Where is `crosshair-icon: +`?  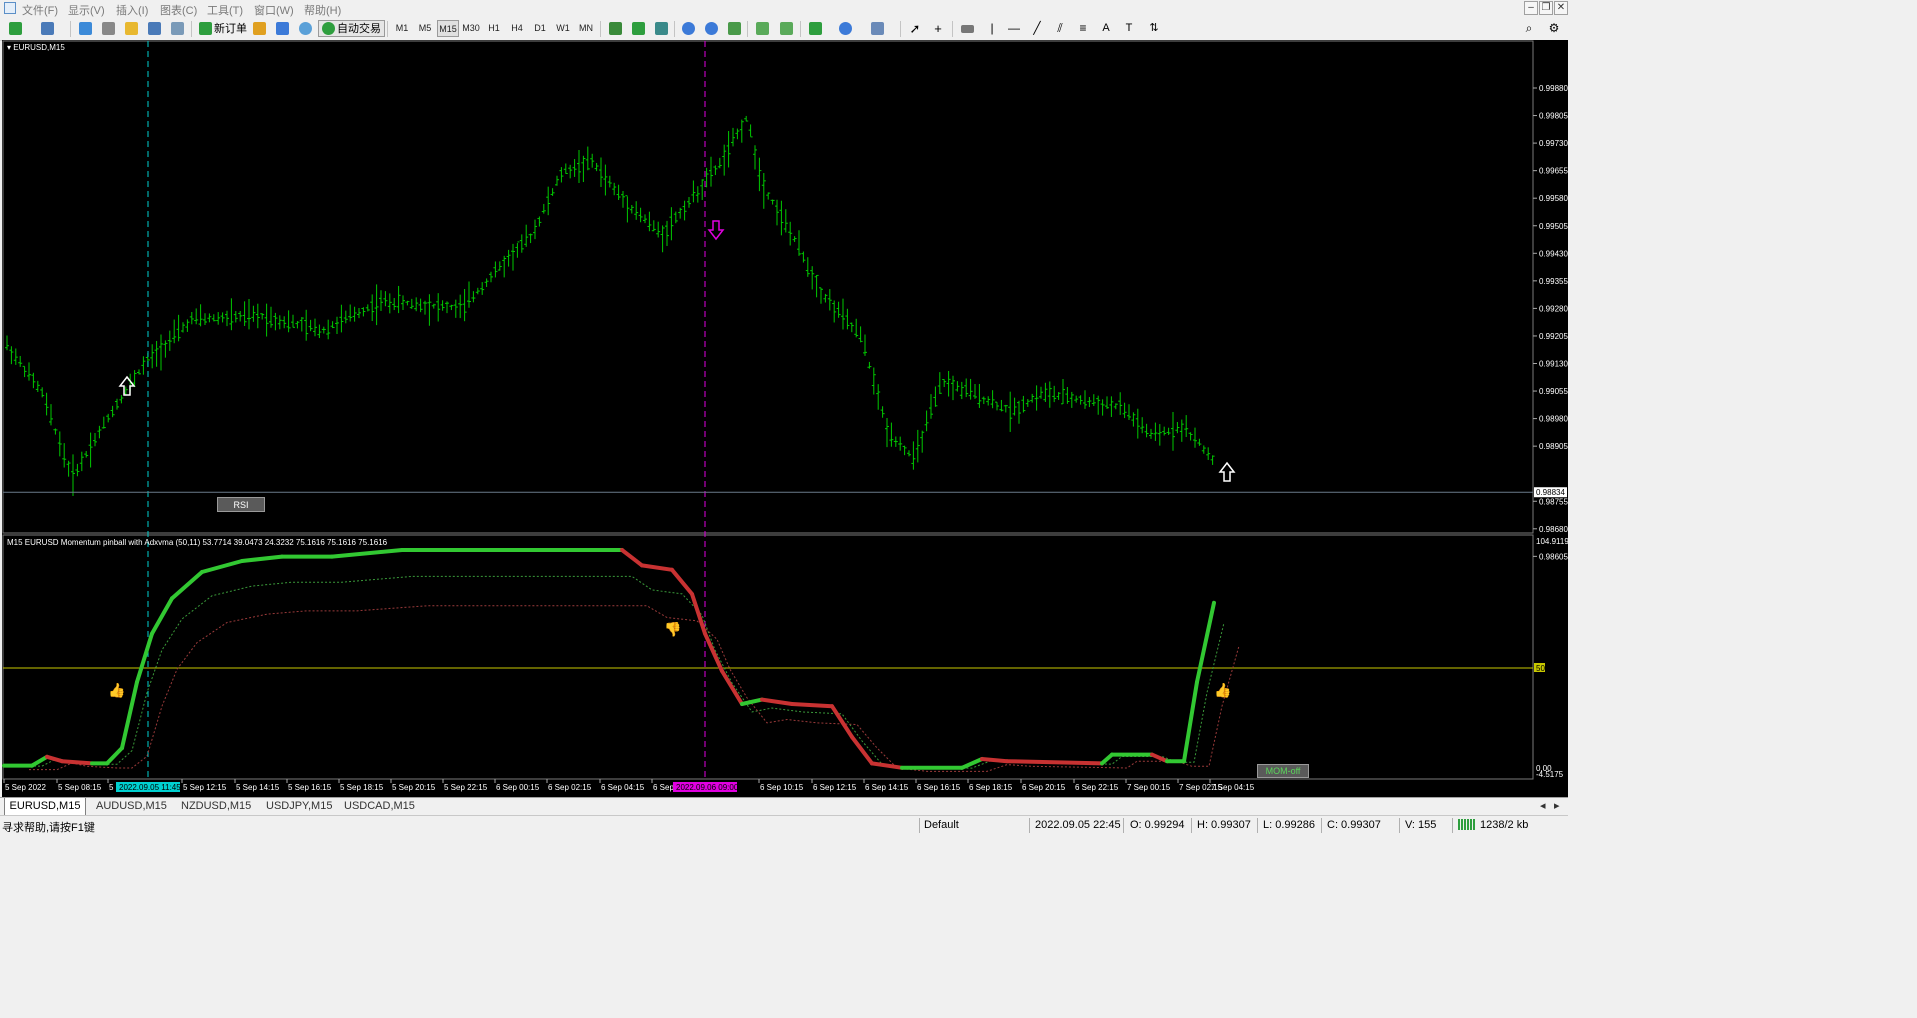 crosshair-icon: + is located at coordinates (938, 28).